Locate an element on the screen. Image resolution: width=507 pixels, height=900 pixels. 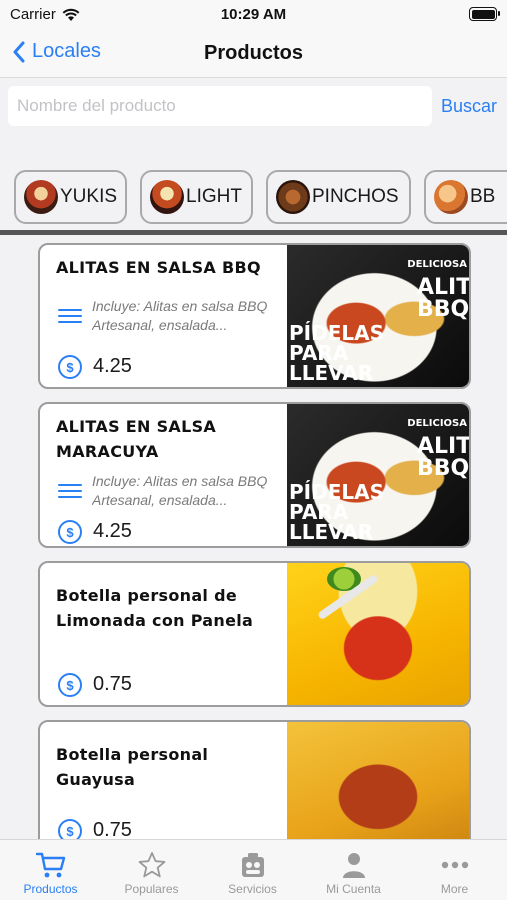
tab-label: Servicios is located at coordinates (252, 889).